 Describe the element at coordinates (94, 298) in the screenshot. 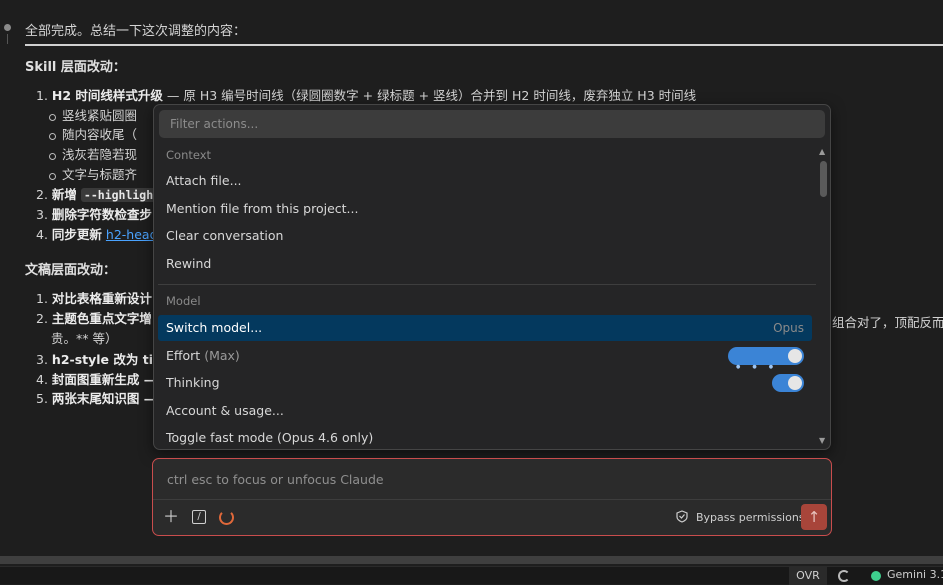

I see `draft-item-1: 1. 对比表格重新设计` at that location.